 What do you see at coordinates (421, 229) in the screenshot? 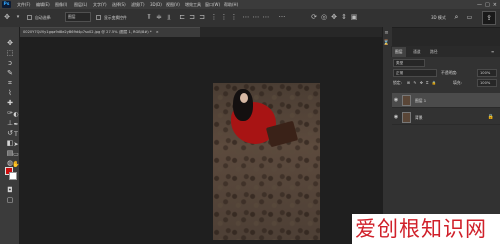
I see `watermark-text: 爱创根知识网` at bounding box center [421, 229].